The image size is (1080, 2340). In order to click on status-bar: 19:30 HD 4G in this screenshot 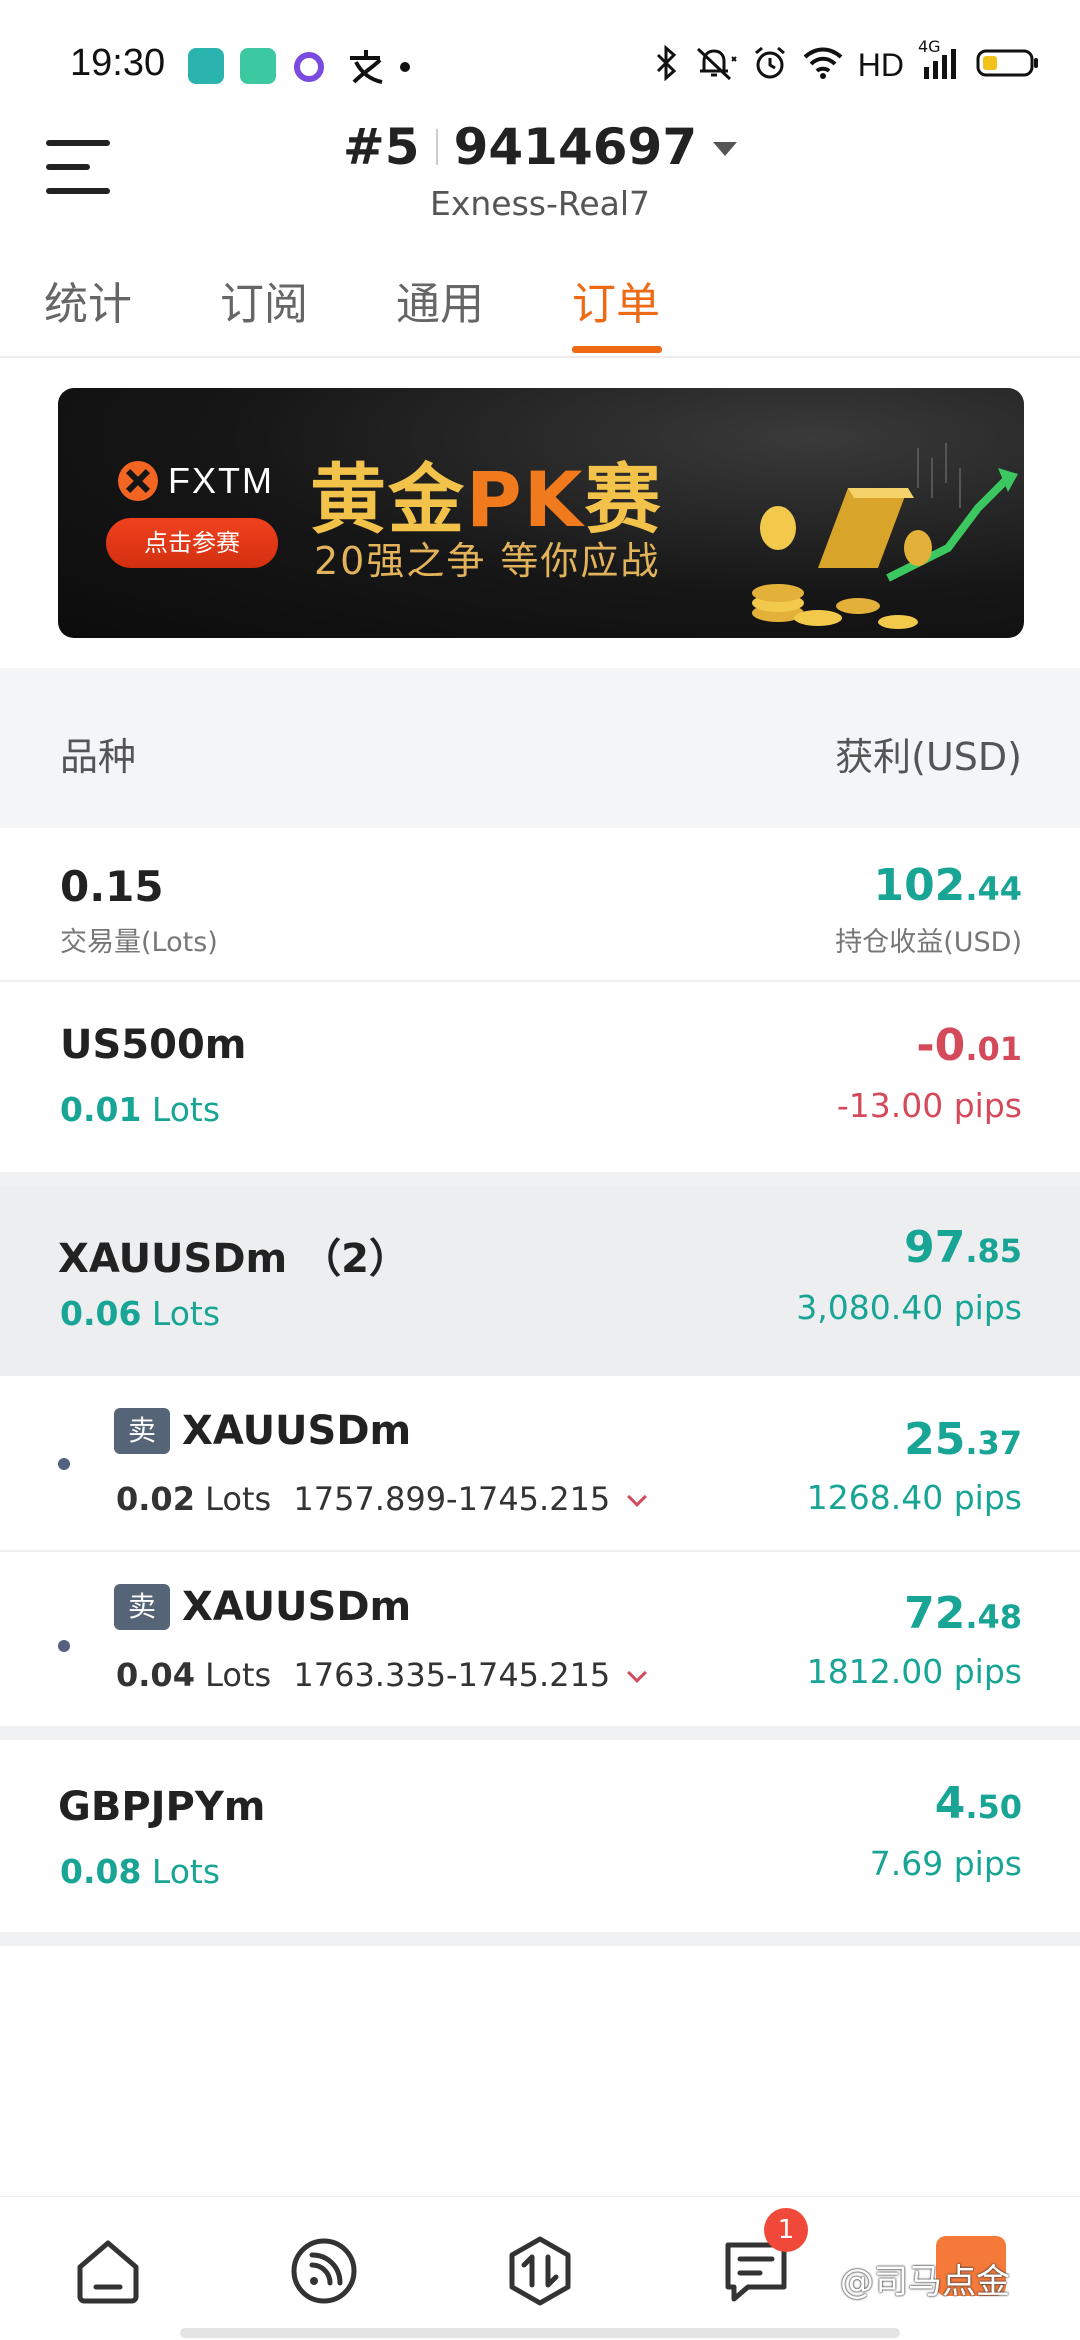, I will do `click(540, 65)`.